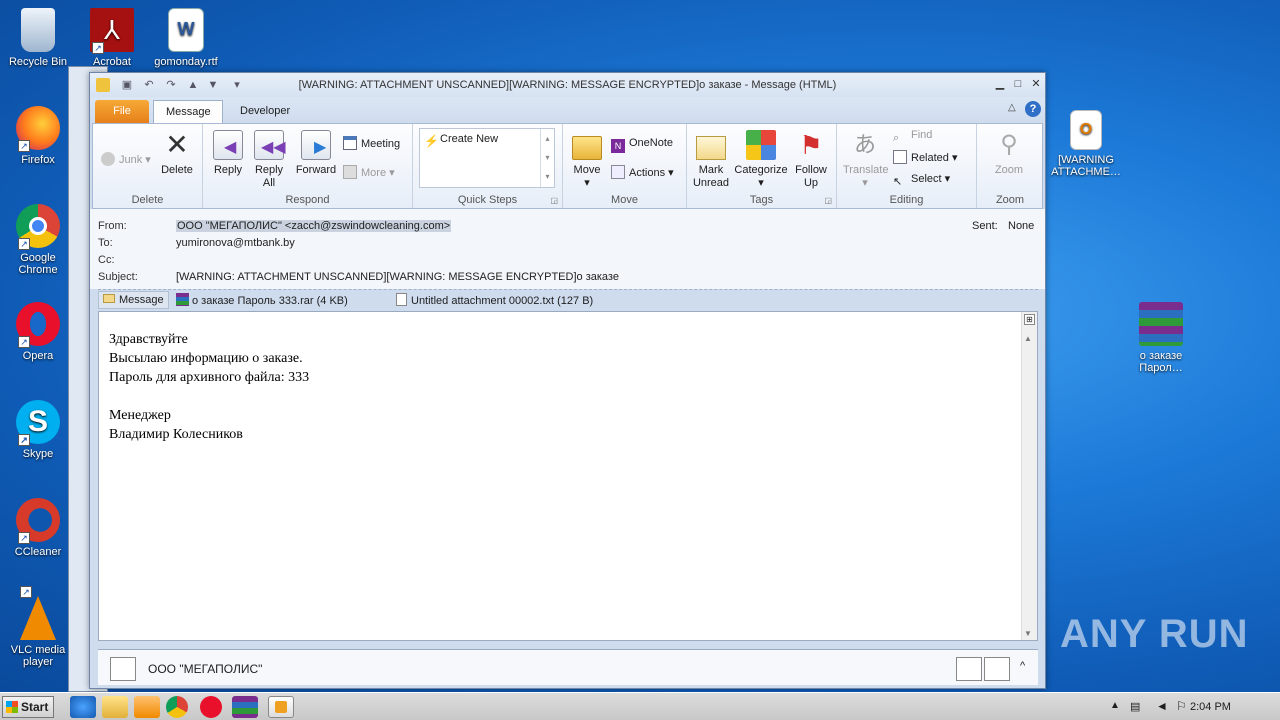 This screenshot has height=720, width=1280. Describe the element at coordinates (115, 707) in the screenshot. I see `explorer-icon` at that location.